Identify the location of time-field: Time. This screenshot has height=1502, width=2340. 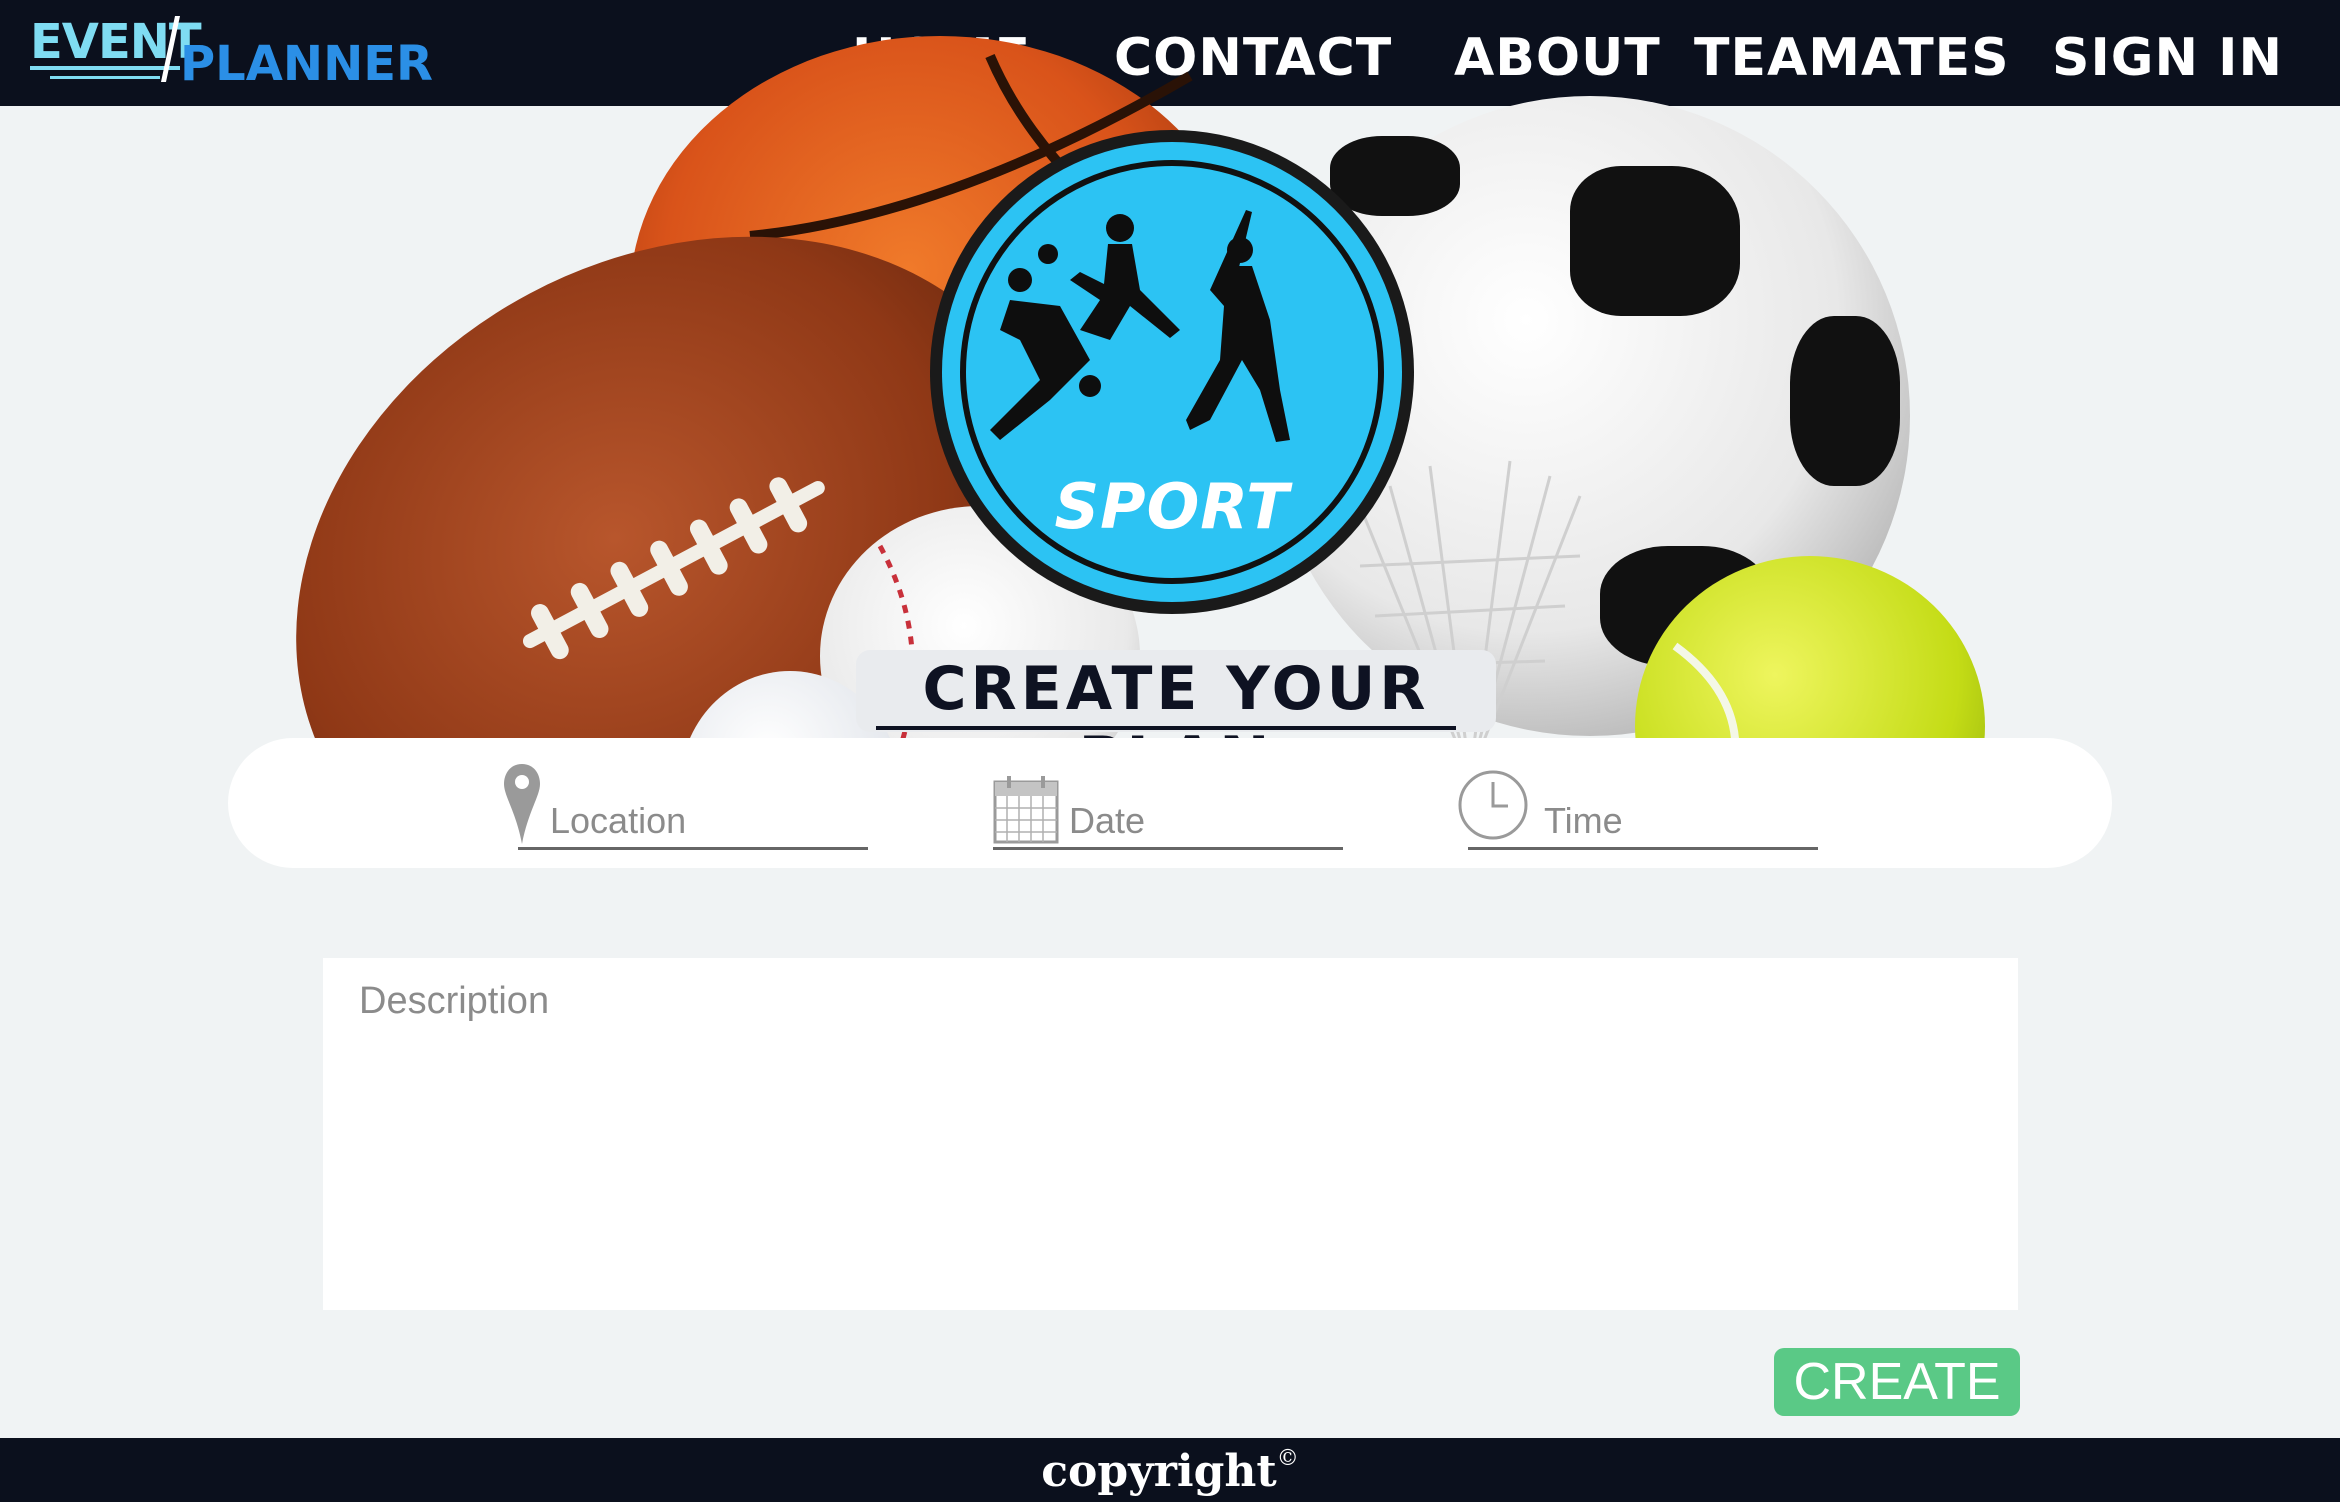
(1638, 809).